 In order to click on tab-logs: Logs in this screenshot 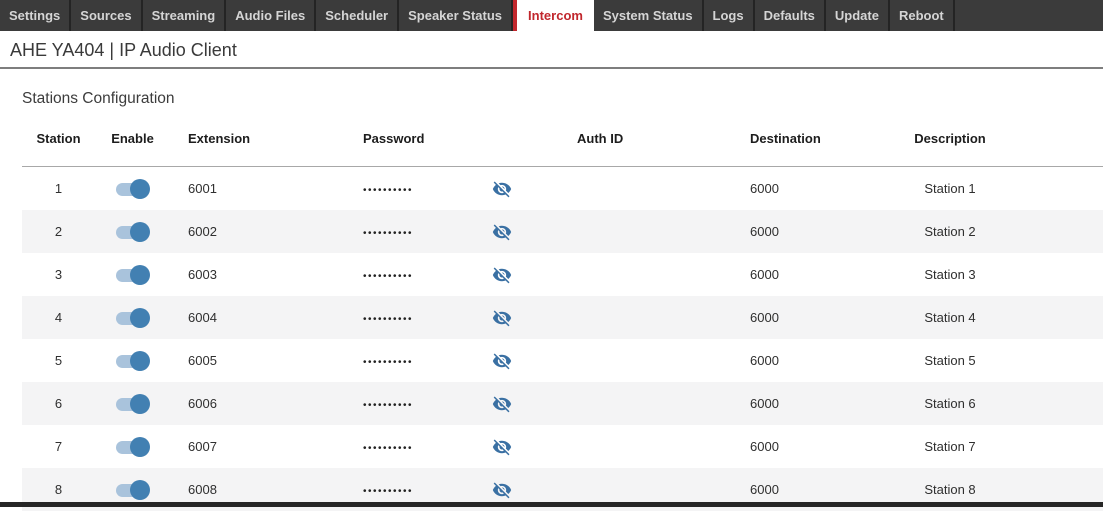, I will do `click(729, 15)`.